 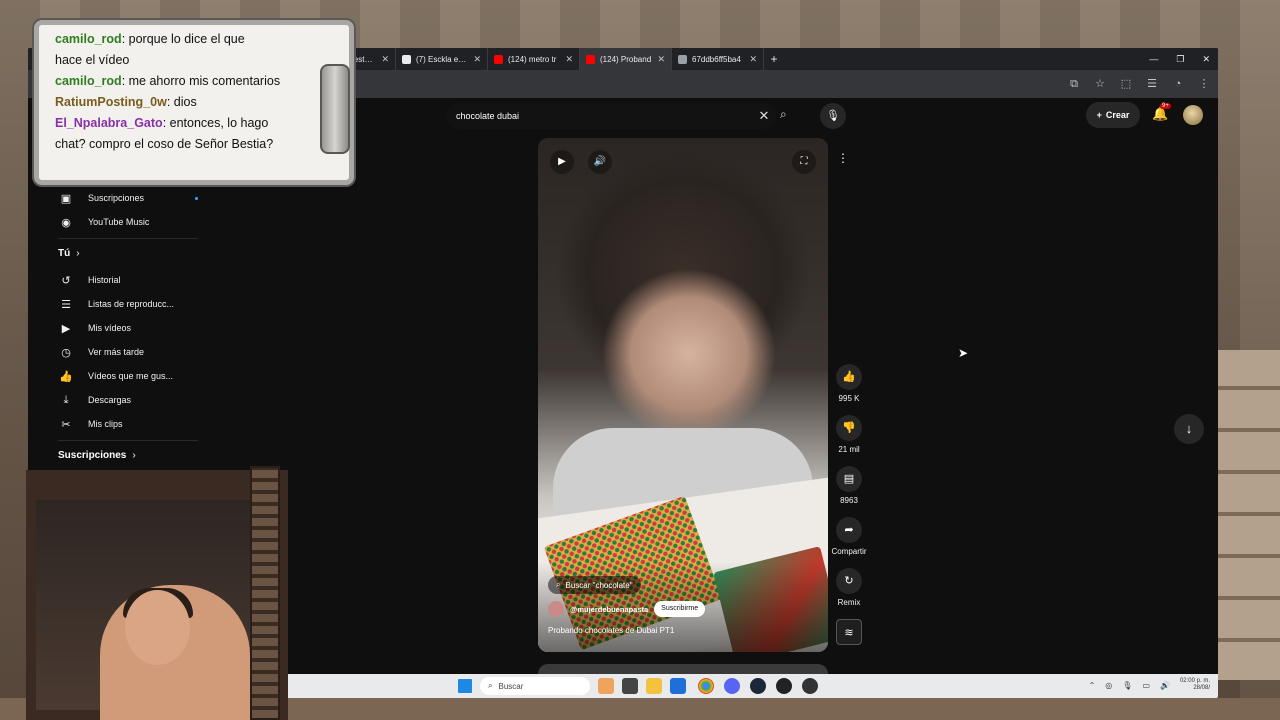 What do you see at coordinates (1195, 685) in the screenshot?
I see `clock: 02:00 p. m. 28/08/` at bounding box center [1195, 685].